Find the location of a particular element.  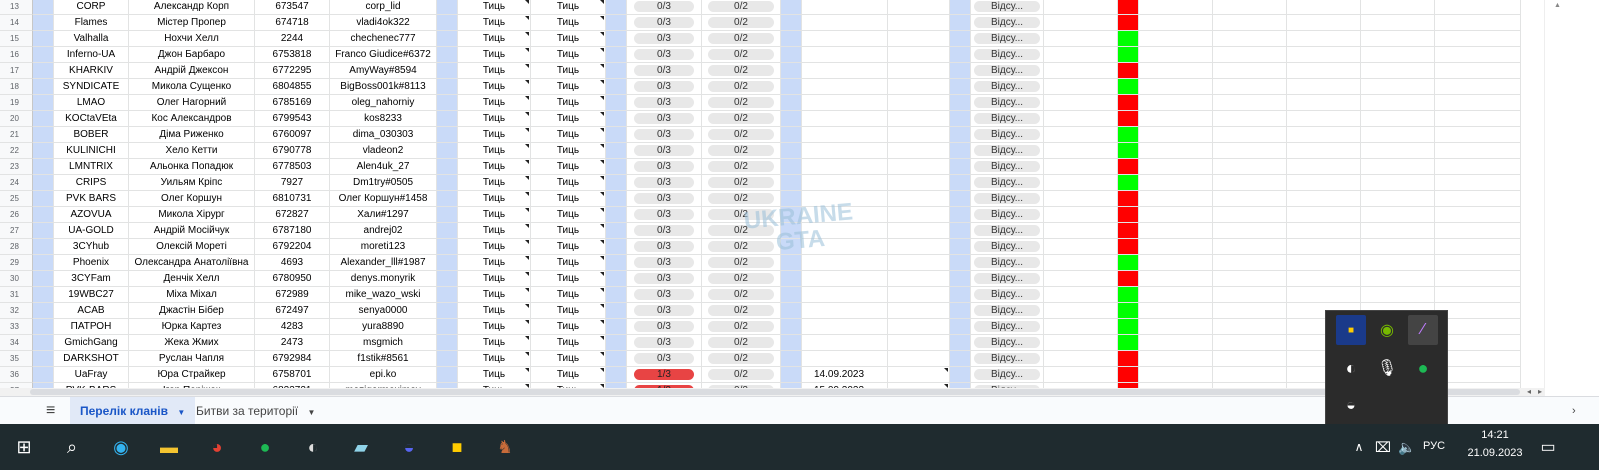

discord-icon: ◒ is located at coordinates (1351, 406).